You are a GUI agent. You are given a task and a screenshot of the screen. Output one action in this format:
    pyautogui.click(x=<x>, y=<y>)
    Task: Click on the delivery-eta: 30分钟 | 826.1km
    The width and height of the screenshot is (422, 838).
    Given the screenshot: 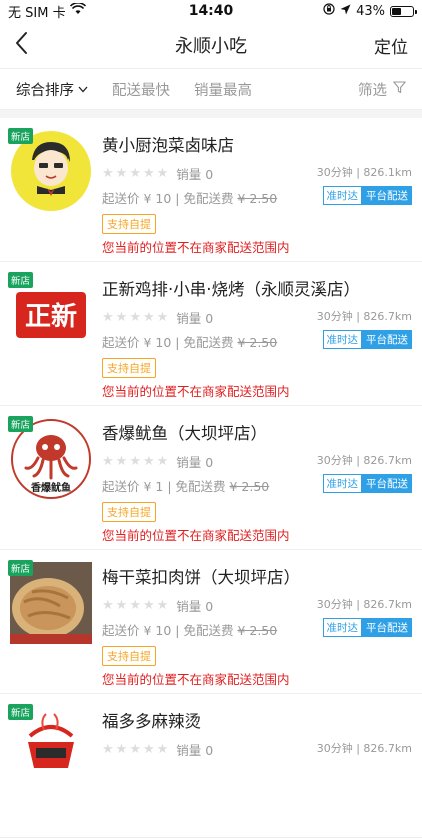 What is the action you would take?
    pyautogui.click(x=364, y=172)
    